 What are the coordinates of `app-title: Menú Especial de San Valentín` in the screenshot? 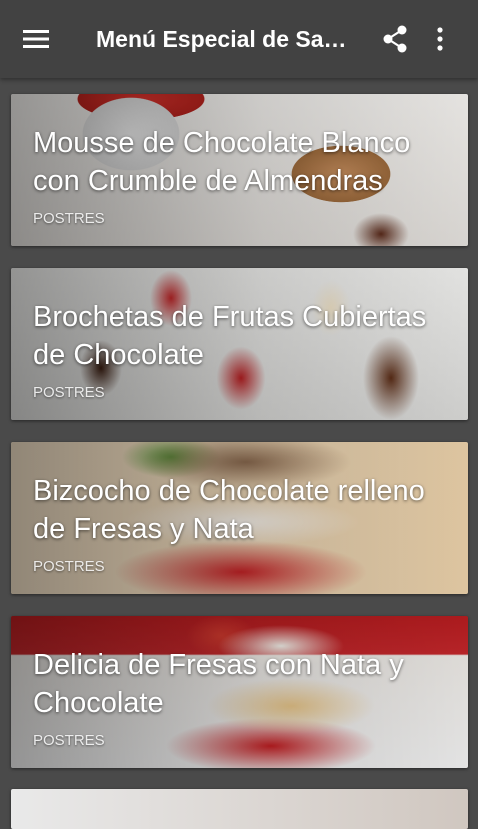 It's located at (223, 38).